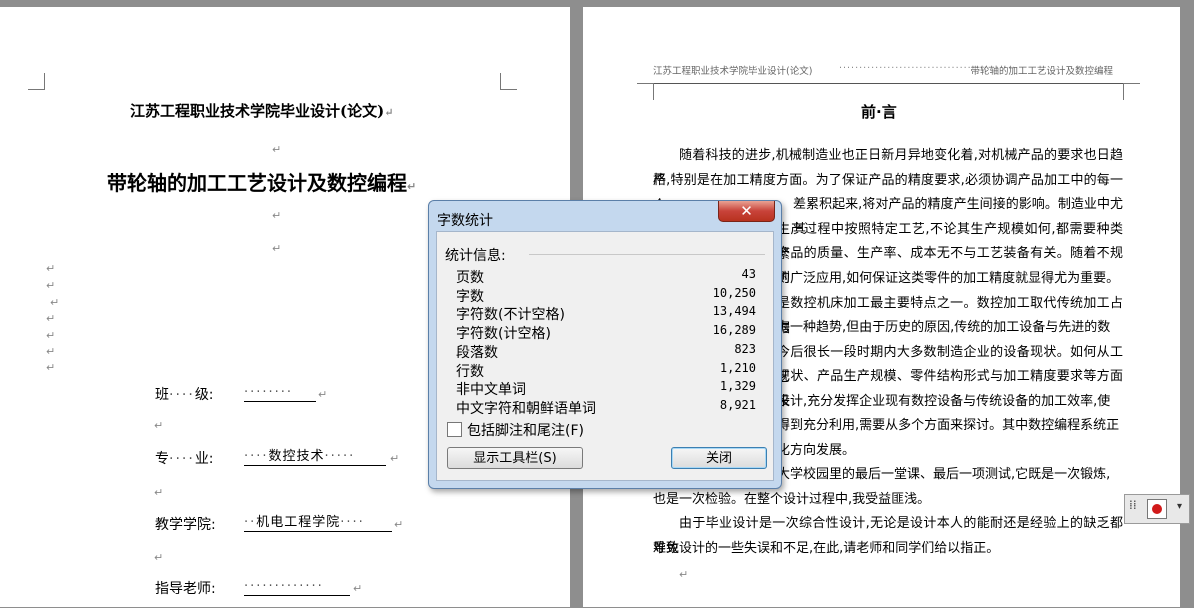 This screenshot has height=608, width=1194. Describe the element at coordinates (1133, 505) in the screenshot. I see `drag-handle-icon: ⁞⁞` at that location.